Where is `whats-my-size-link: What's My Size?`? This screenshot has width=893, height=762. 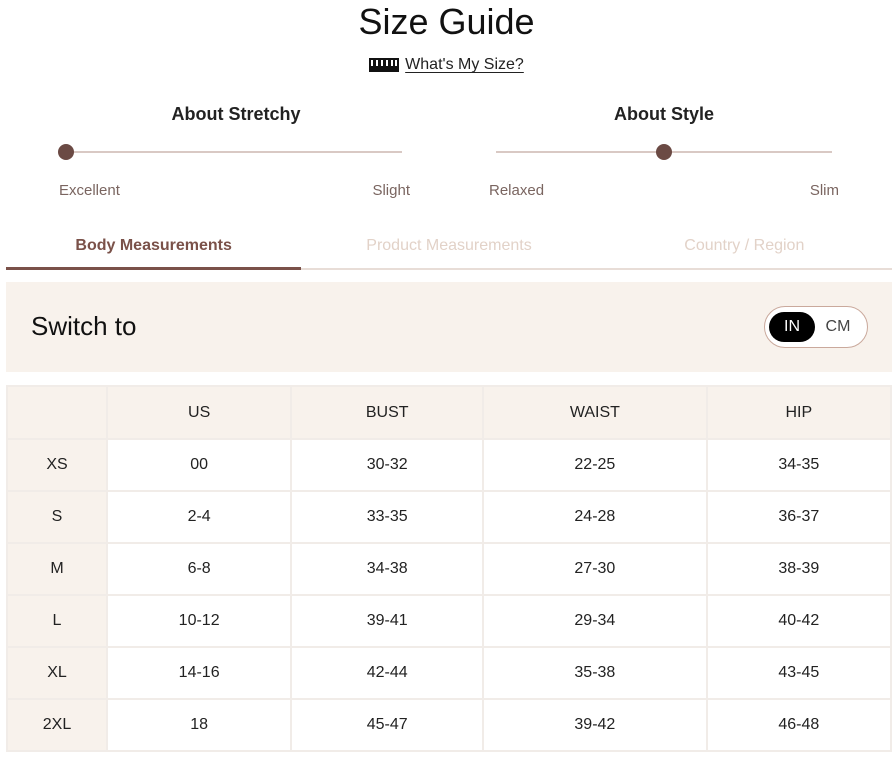 whats-my-size-link: What's My Size? is located at coordinates (464, 65).